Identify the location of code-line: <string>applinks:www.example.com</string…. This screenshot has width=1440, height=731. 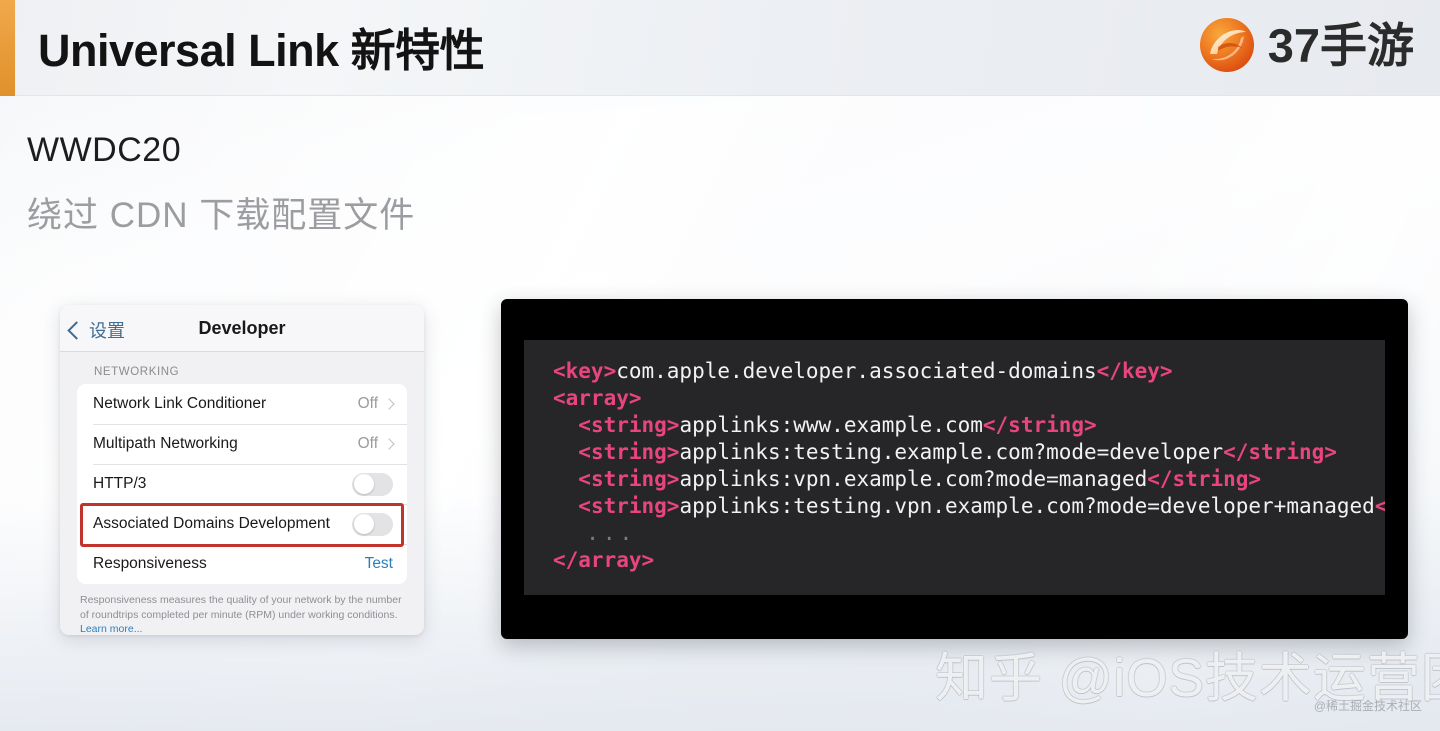
(969, 425).